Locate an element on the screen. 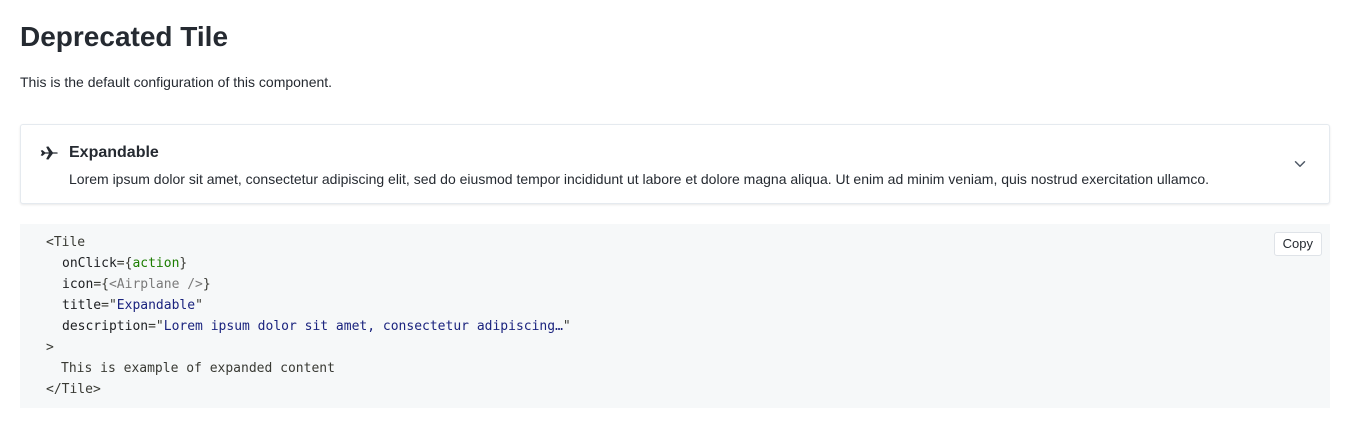 This screenshot has width=1350, height=442. code-line-content: This is example of expanded content is located at coordinates (308, 368).